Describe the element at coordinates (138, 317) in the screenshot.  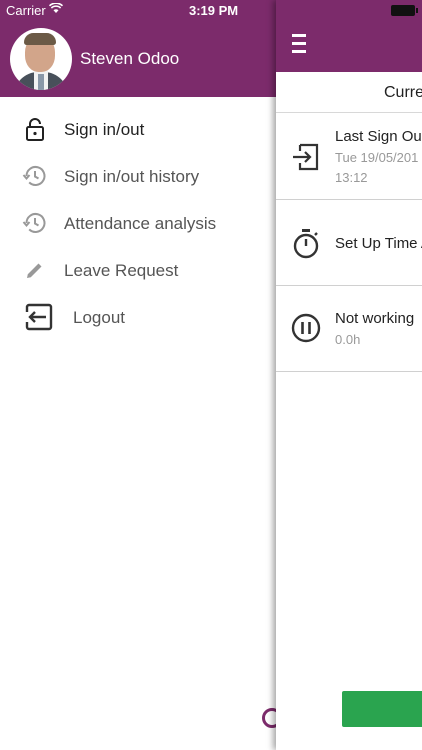
I see `menu-item-logout: Logout` at that location.